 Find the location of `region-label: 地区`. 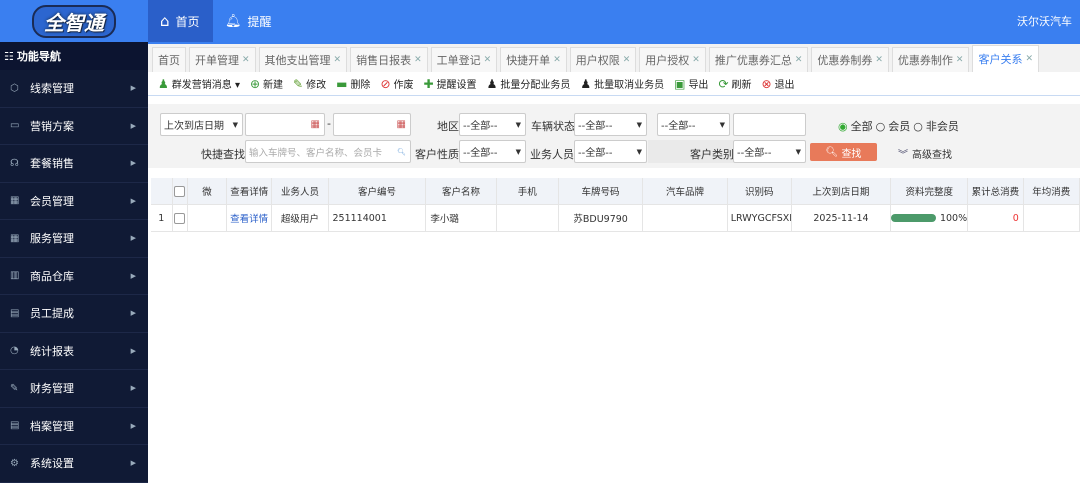

region-label: 地区 is located at coordinates (448, 126).